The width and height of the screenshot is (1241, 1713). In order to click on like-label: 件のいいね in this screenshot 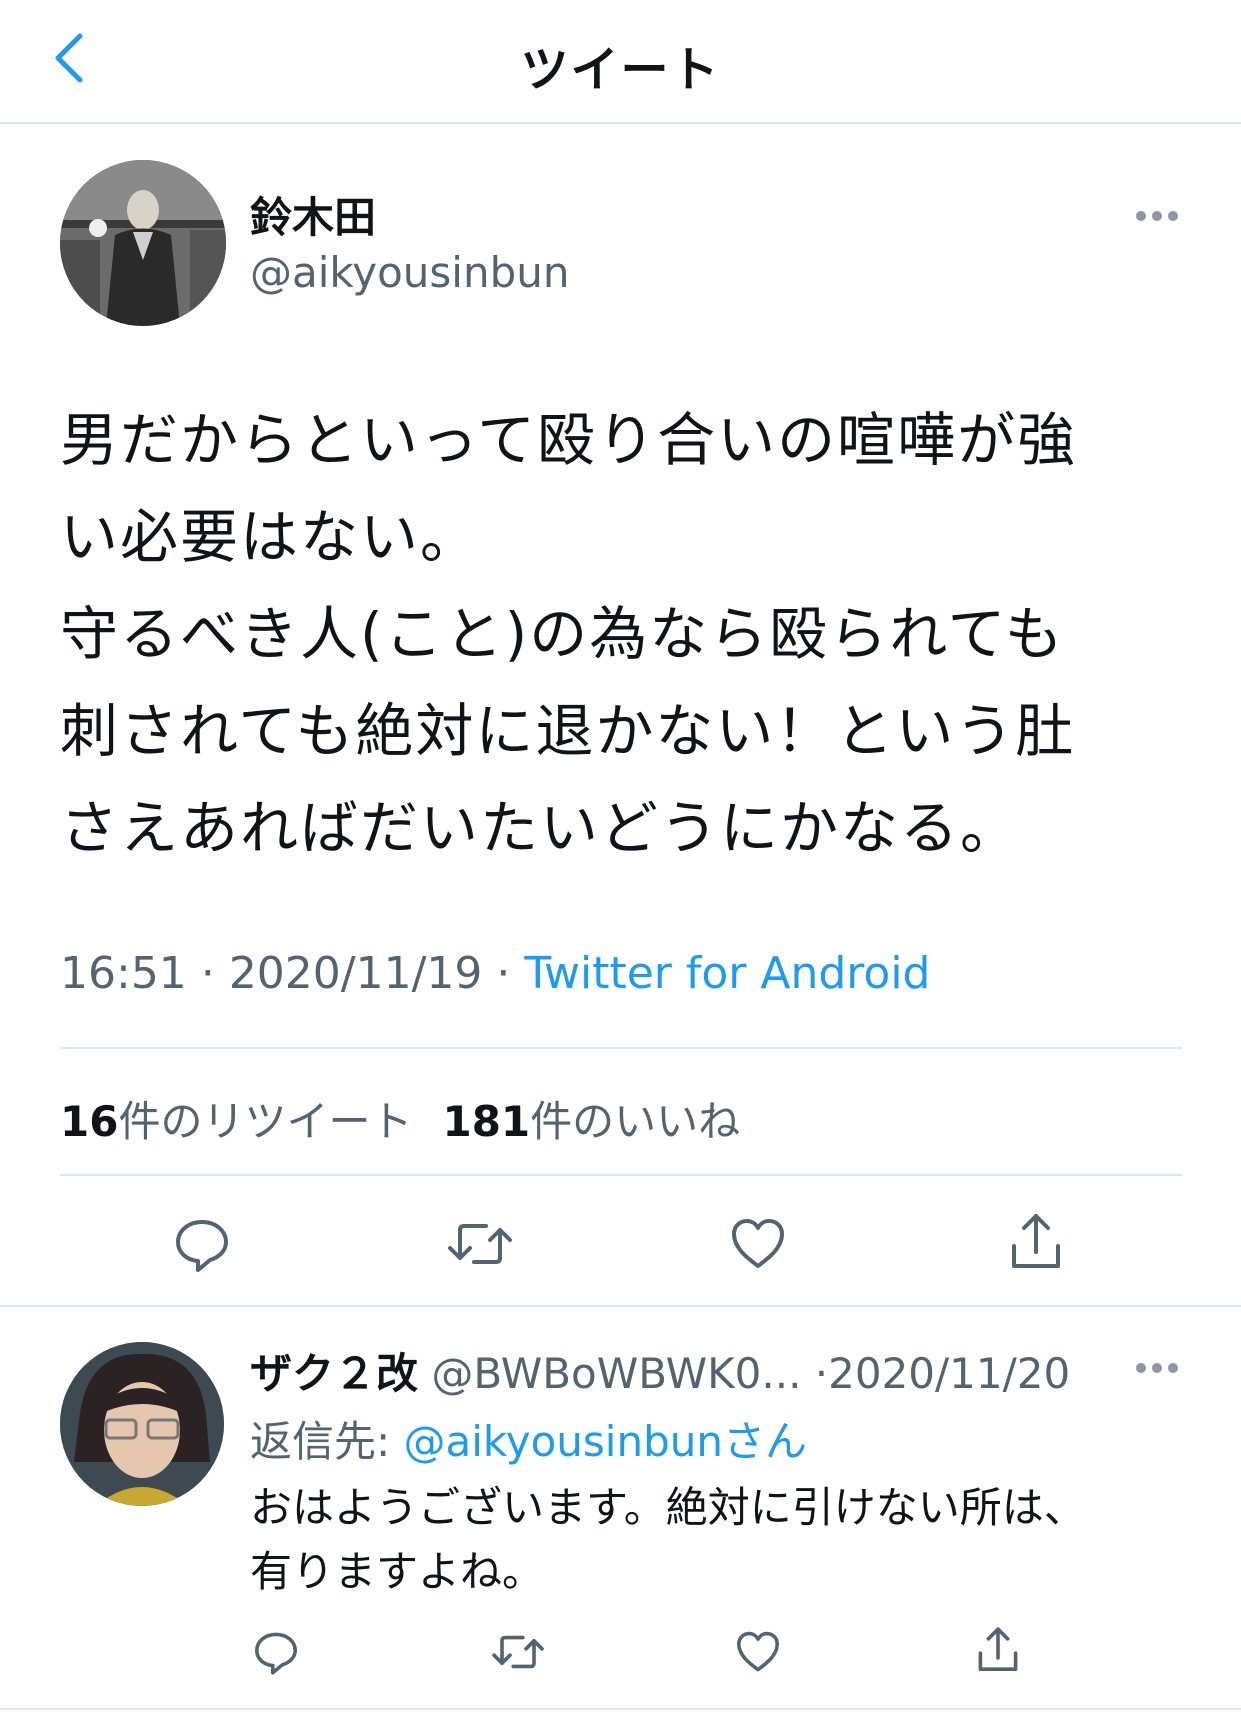, I will do `click(635, 1121)`.